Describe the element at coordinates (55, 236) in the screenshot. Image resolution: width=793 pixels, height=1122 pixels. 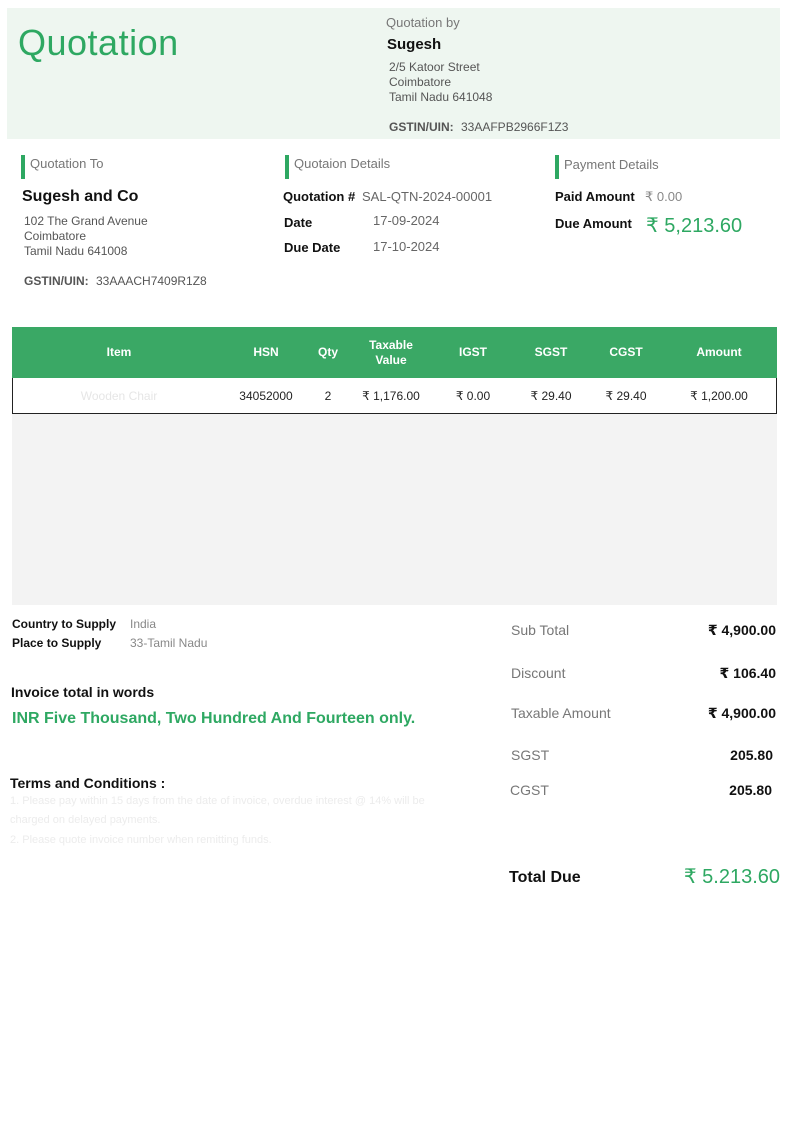
I see `quotation-to-address-line2: Coimbatore` at that location.